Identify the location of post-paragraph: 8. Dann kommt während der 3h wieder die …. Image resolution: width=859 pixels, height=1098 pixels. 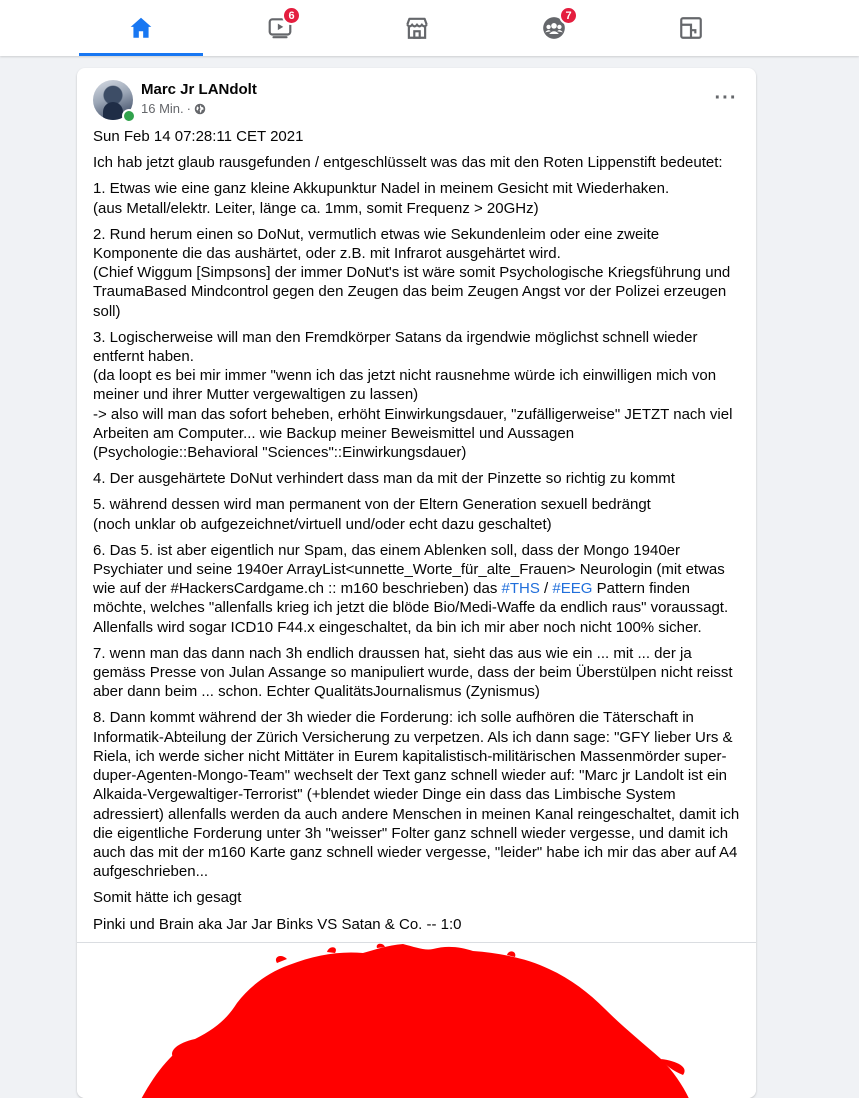
(416, 795).